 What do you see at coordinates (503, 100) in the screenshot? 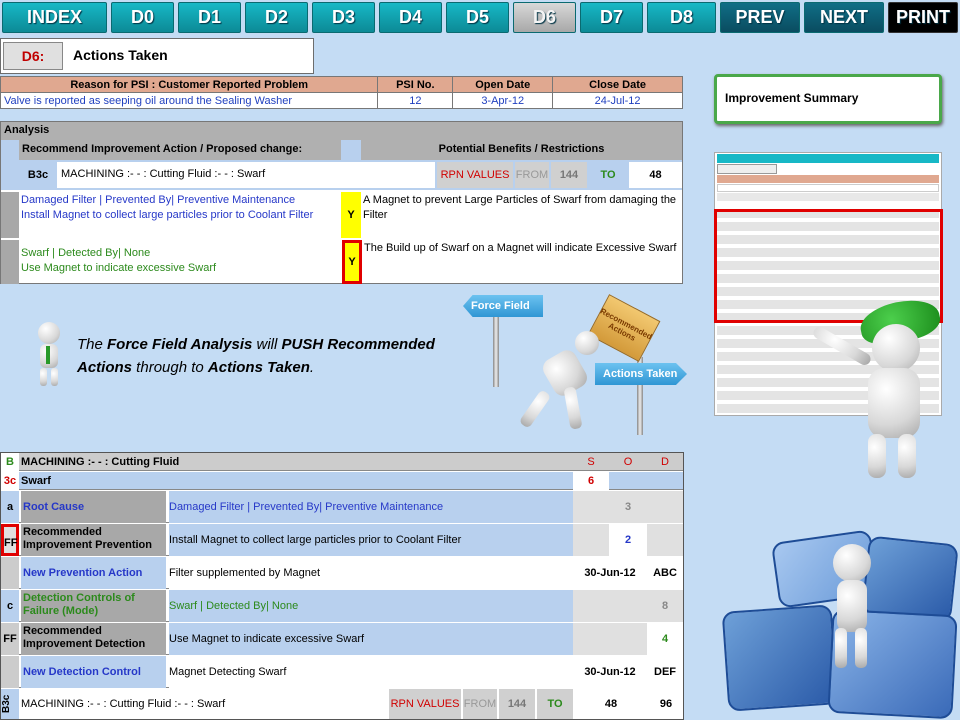
I see `open-date: 3-Apr-12` at bounding box center [503, 100].